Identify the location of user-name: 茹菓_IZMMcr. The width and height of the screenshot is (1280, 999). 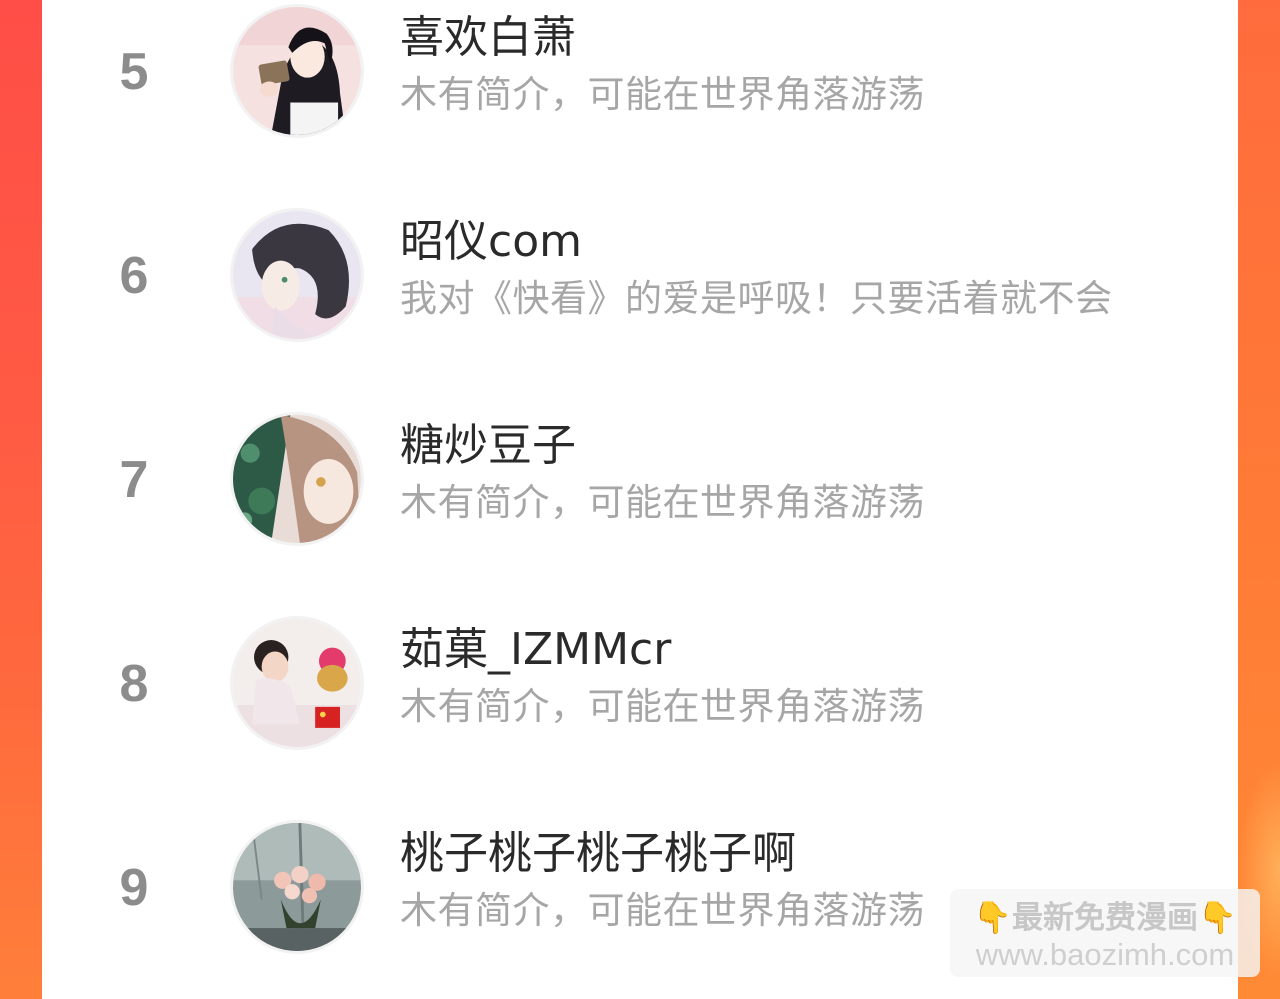
(535, 650).